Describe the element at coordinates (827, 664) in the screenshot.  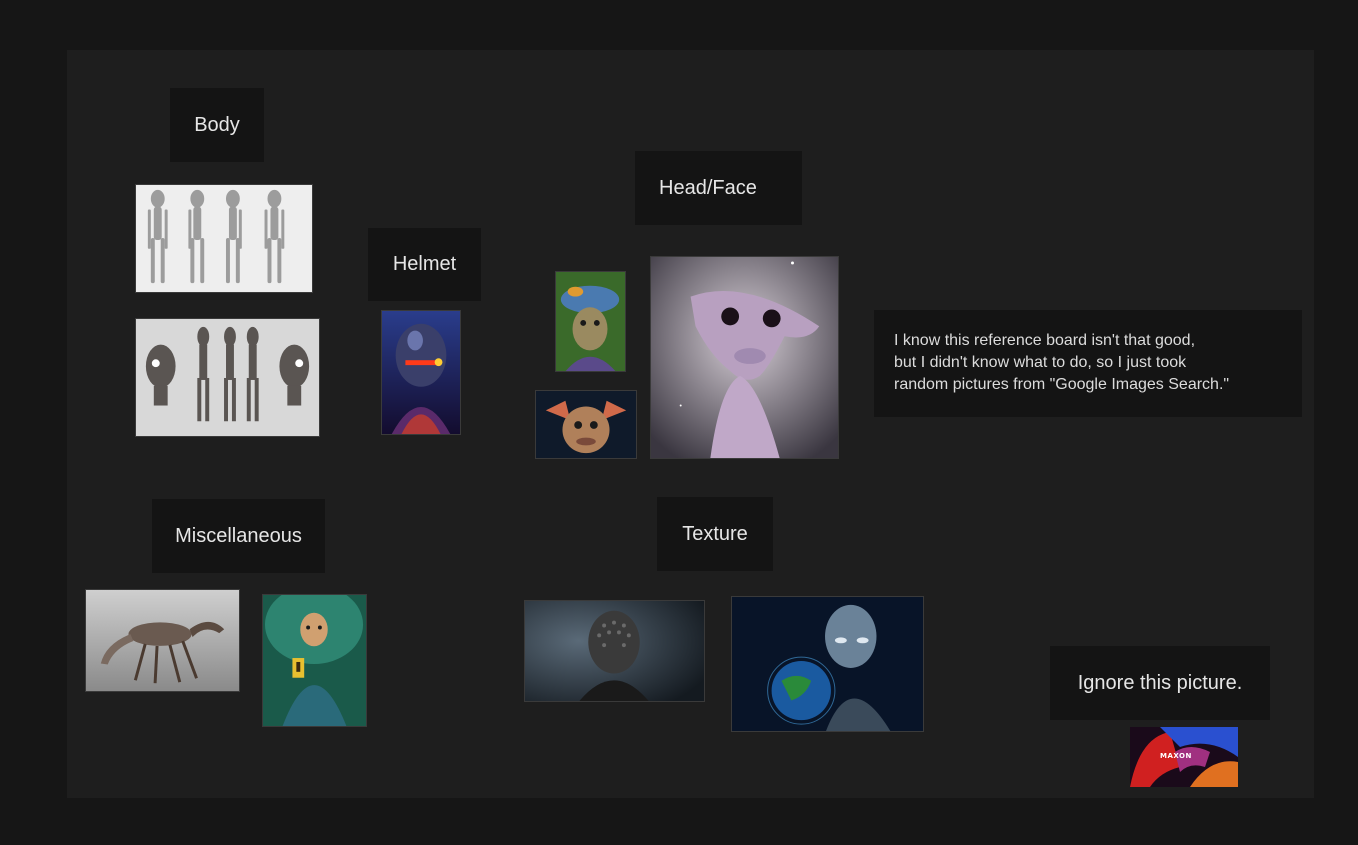
I see `image-texture-alien-earth` at that location.